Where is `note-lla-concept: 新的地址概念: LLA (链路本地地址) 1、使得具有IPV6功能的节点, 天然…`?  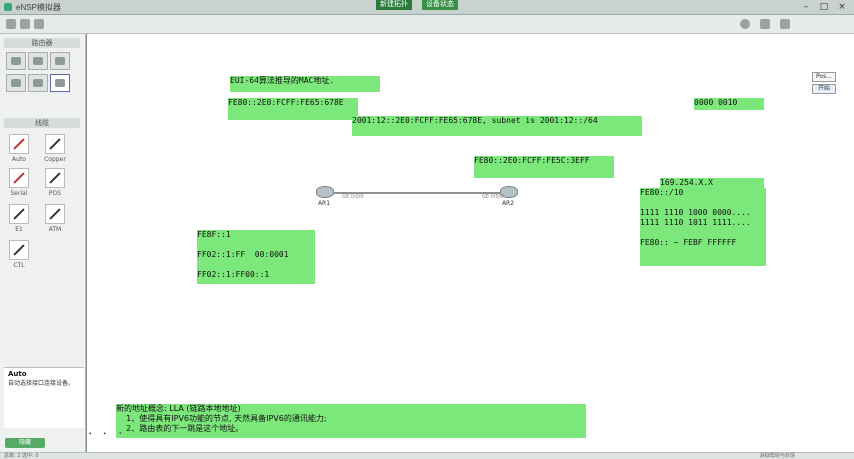
note-lla-concept: 新的地址概念: LLA (链路本地地址) 1、使得具有IPV6功能的节点, 天然… is located at coordinates (351, 421).